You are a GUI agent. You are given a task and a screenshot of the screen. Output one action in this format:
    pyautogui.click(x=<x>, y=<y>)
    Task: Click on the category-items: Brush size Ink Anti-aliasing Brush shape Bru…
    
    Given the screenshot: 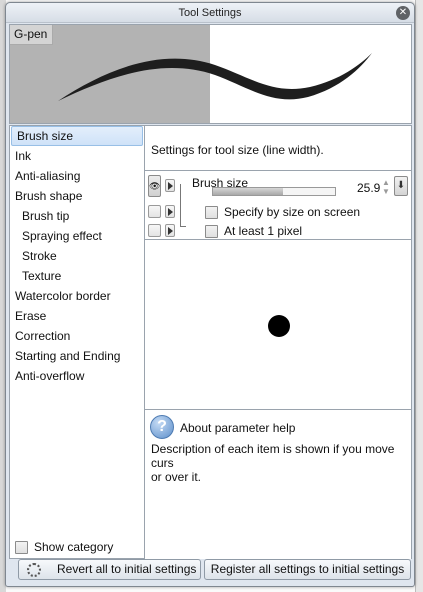 What is the action you would take?
    pyautogui.click(x=77, y=256)
    